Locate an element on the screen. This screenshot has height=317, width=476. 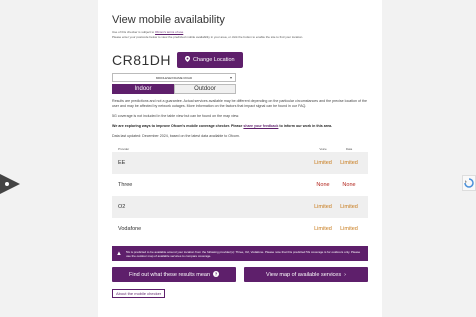
view-map-button: View map of available services › is located at coordinates (306, 274).